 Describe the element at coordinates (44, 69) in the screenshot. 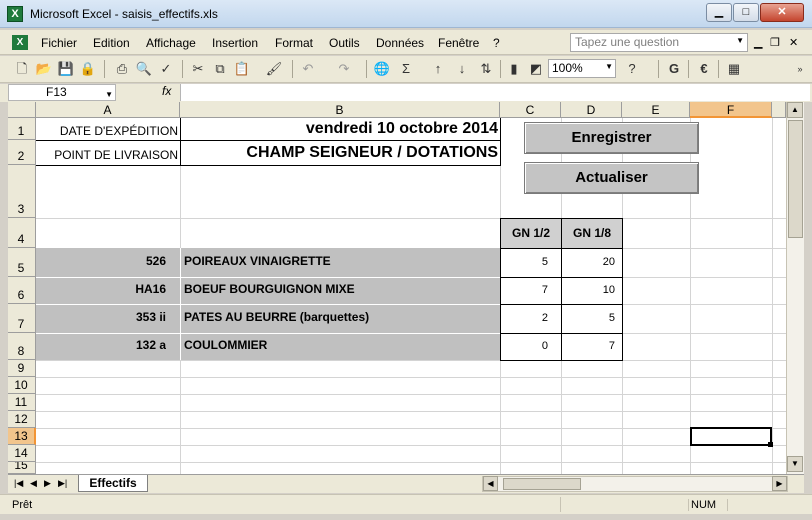

I see `open-icon: 📂` at that location.